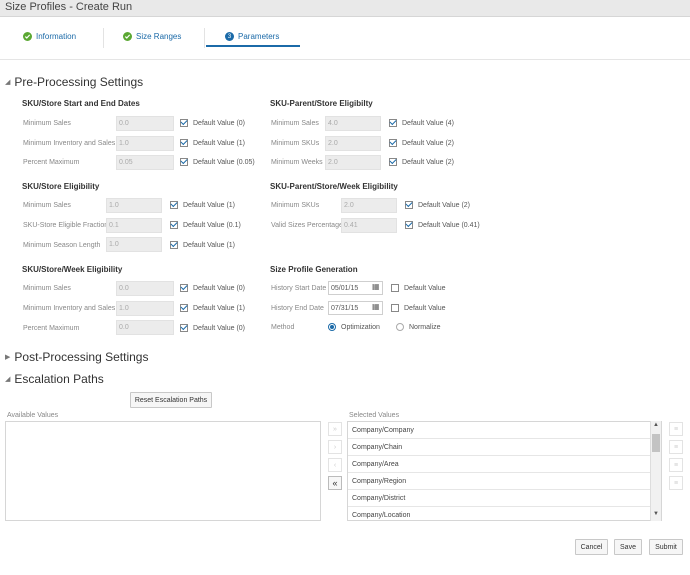 The image size is (690, 575). What do you see at coordinates (299, 288) in the screenshot?
I see `history-start-label: History Start Date` at bounding box center [299, 288].